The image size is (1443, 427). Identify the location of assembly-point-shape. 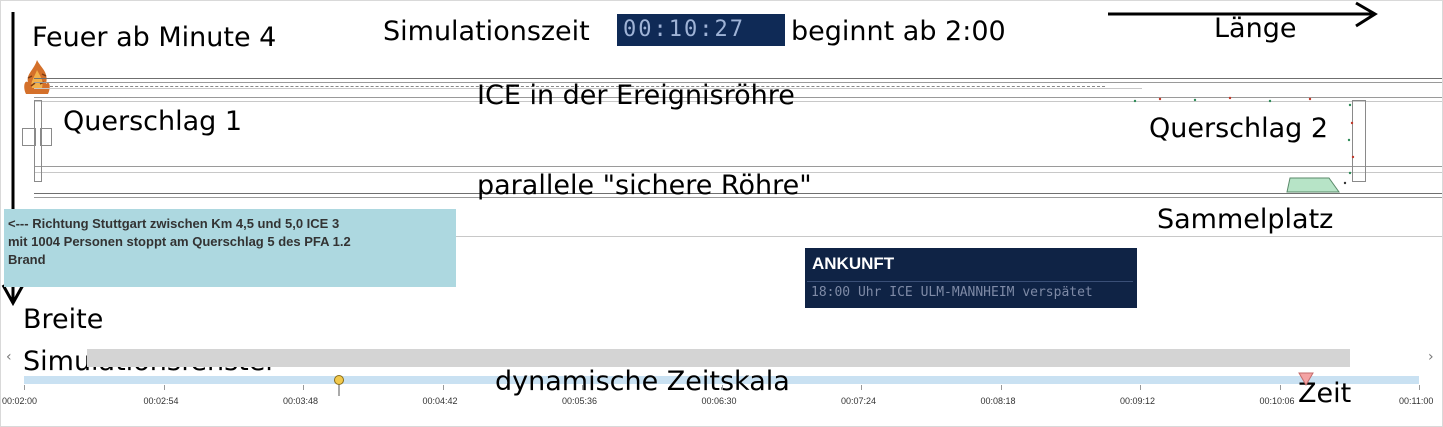
(1313, 185).